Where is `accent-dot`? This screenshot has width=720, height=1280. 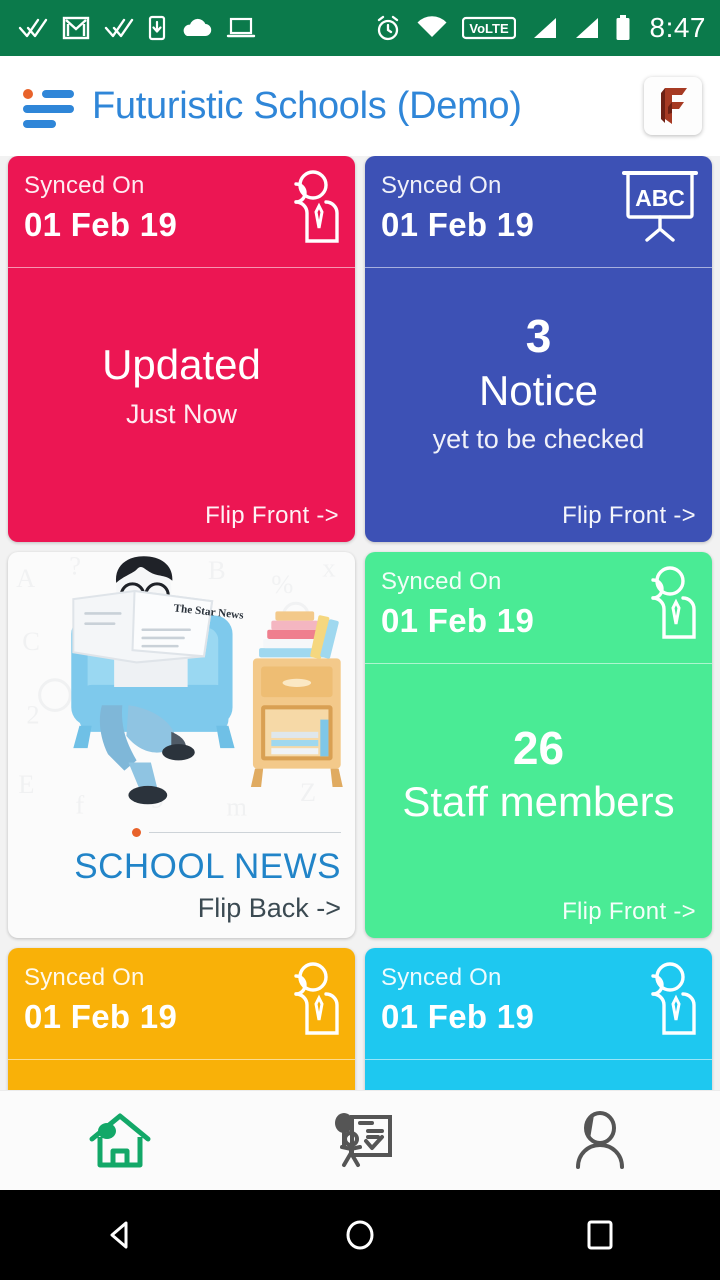
accent-dot is located at coordinates (136, 832).